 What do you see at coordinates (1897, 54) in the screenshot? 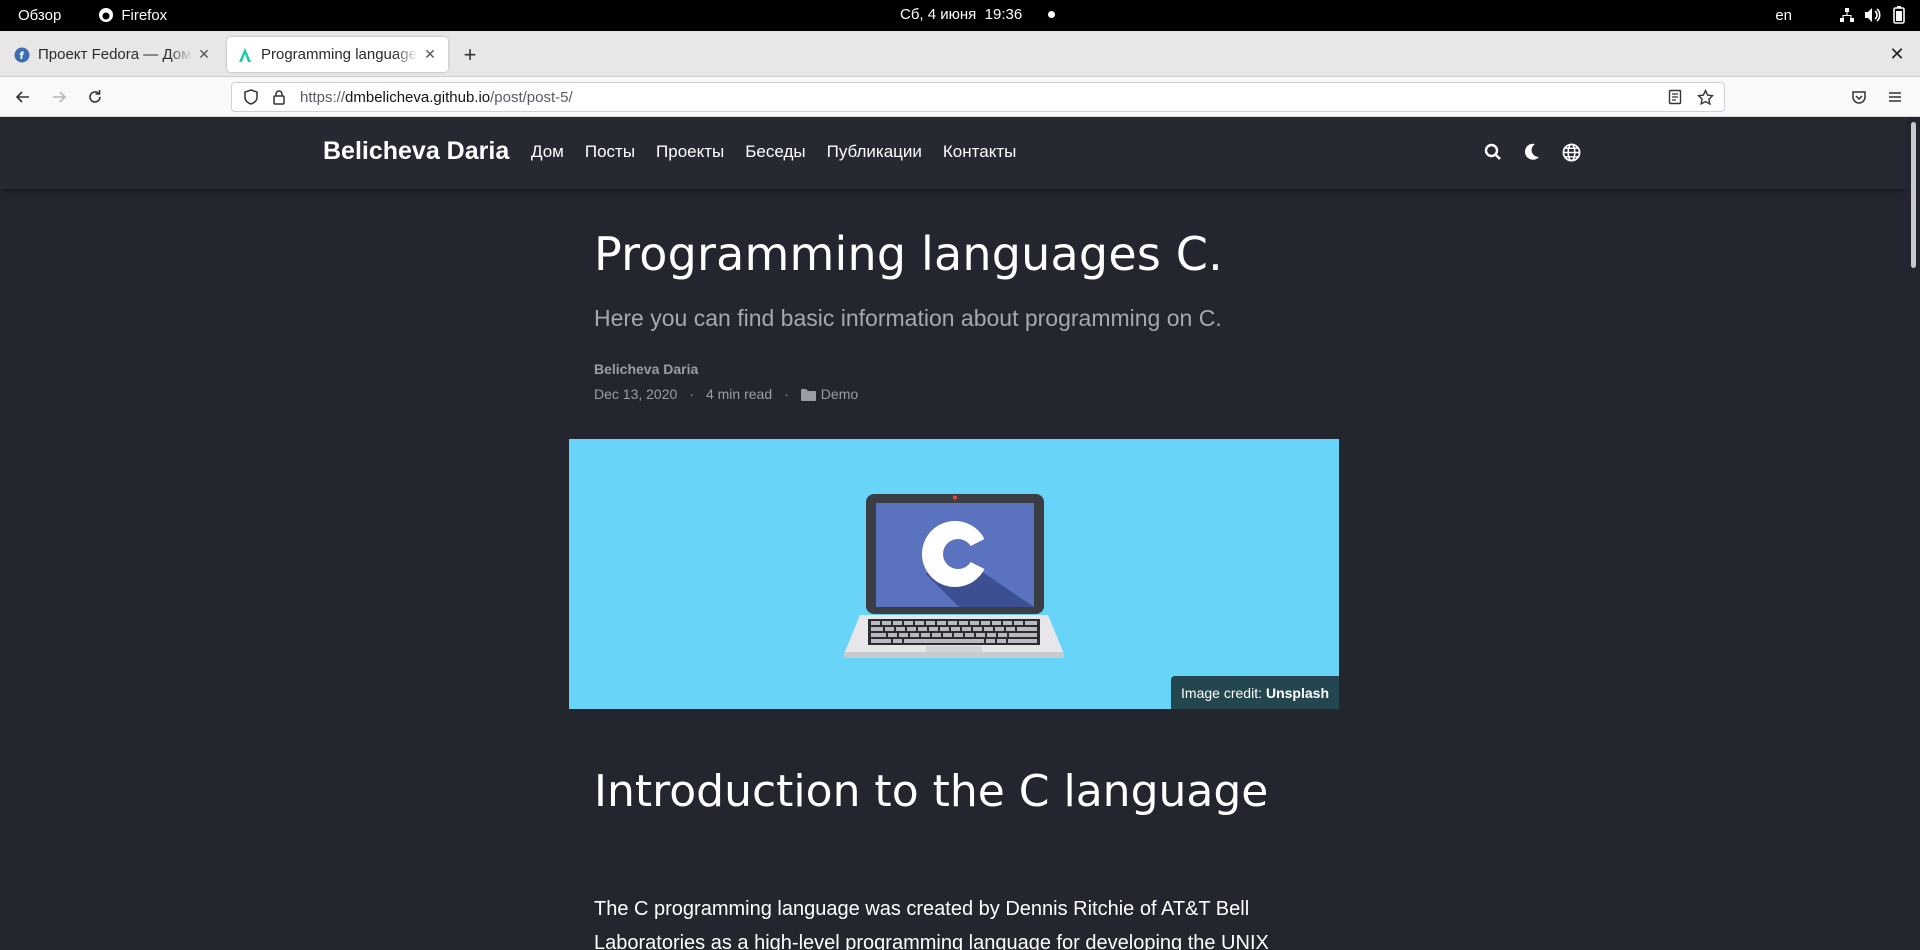
I see `window-close-icon: ✕` at bounding box center [1897, 54].